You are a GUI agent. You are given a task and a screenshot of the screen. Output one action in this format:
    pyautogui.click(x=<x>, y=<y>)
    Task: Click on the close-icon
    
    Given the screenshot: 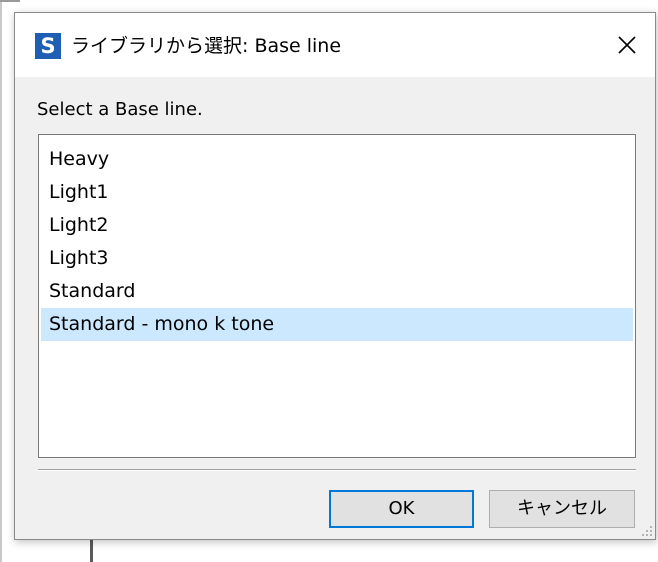 What is the action you would take?
    pyautogui.click(x=627, y=45)
    